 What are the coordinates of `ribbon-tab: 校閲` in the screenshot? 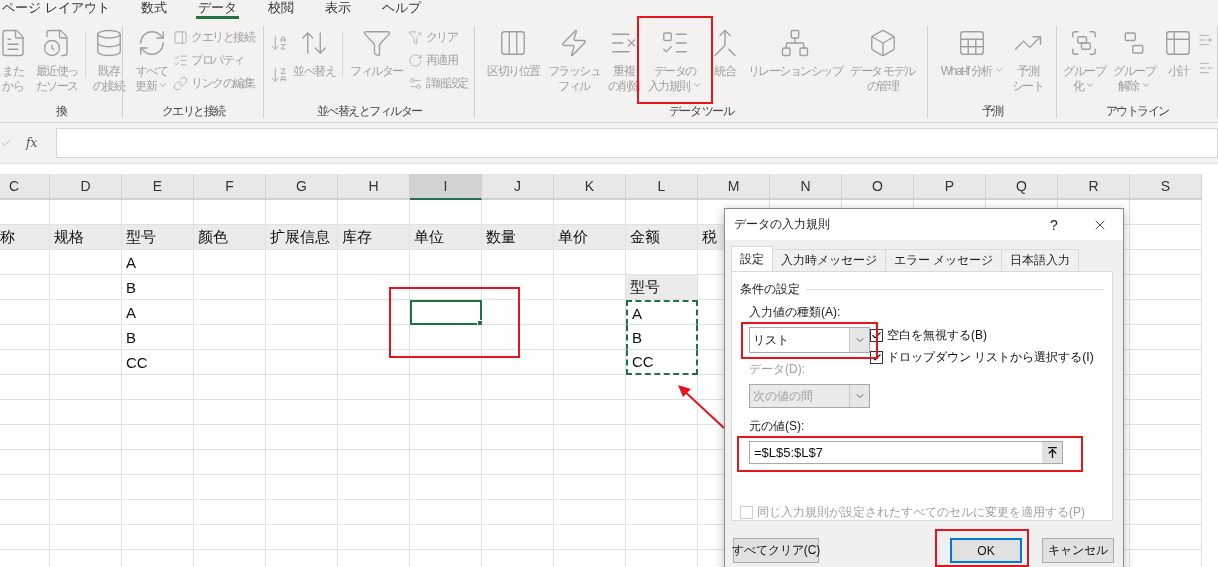 It's located at (280, 9).